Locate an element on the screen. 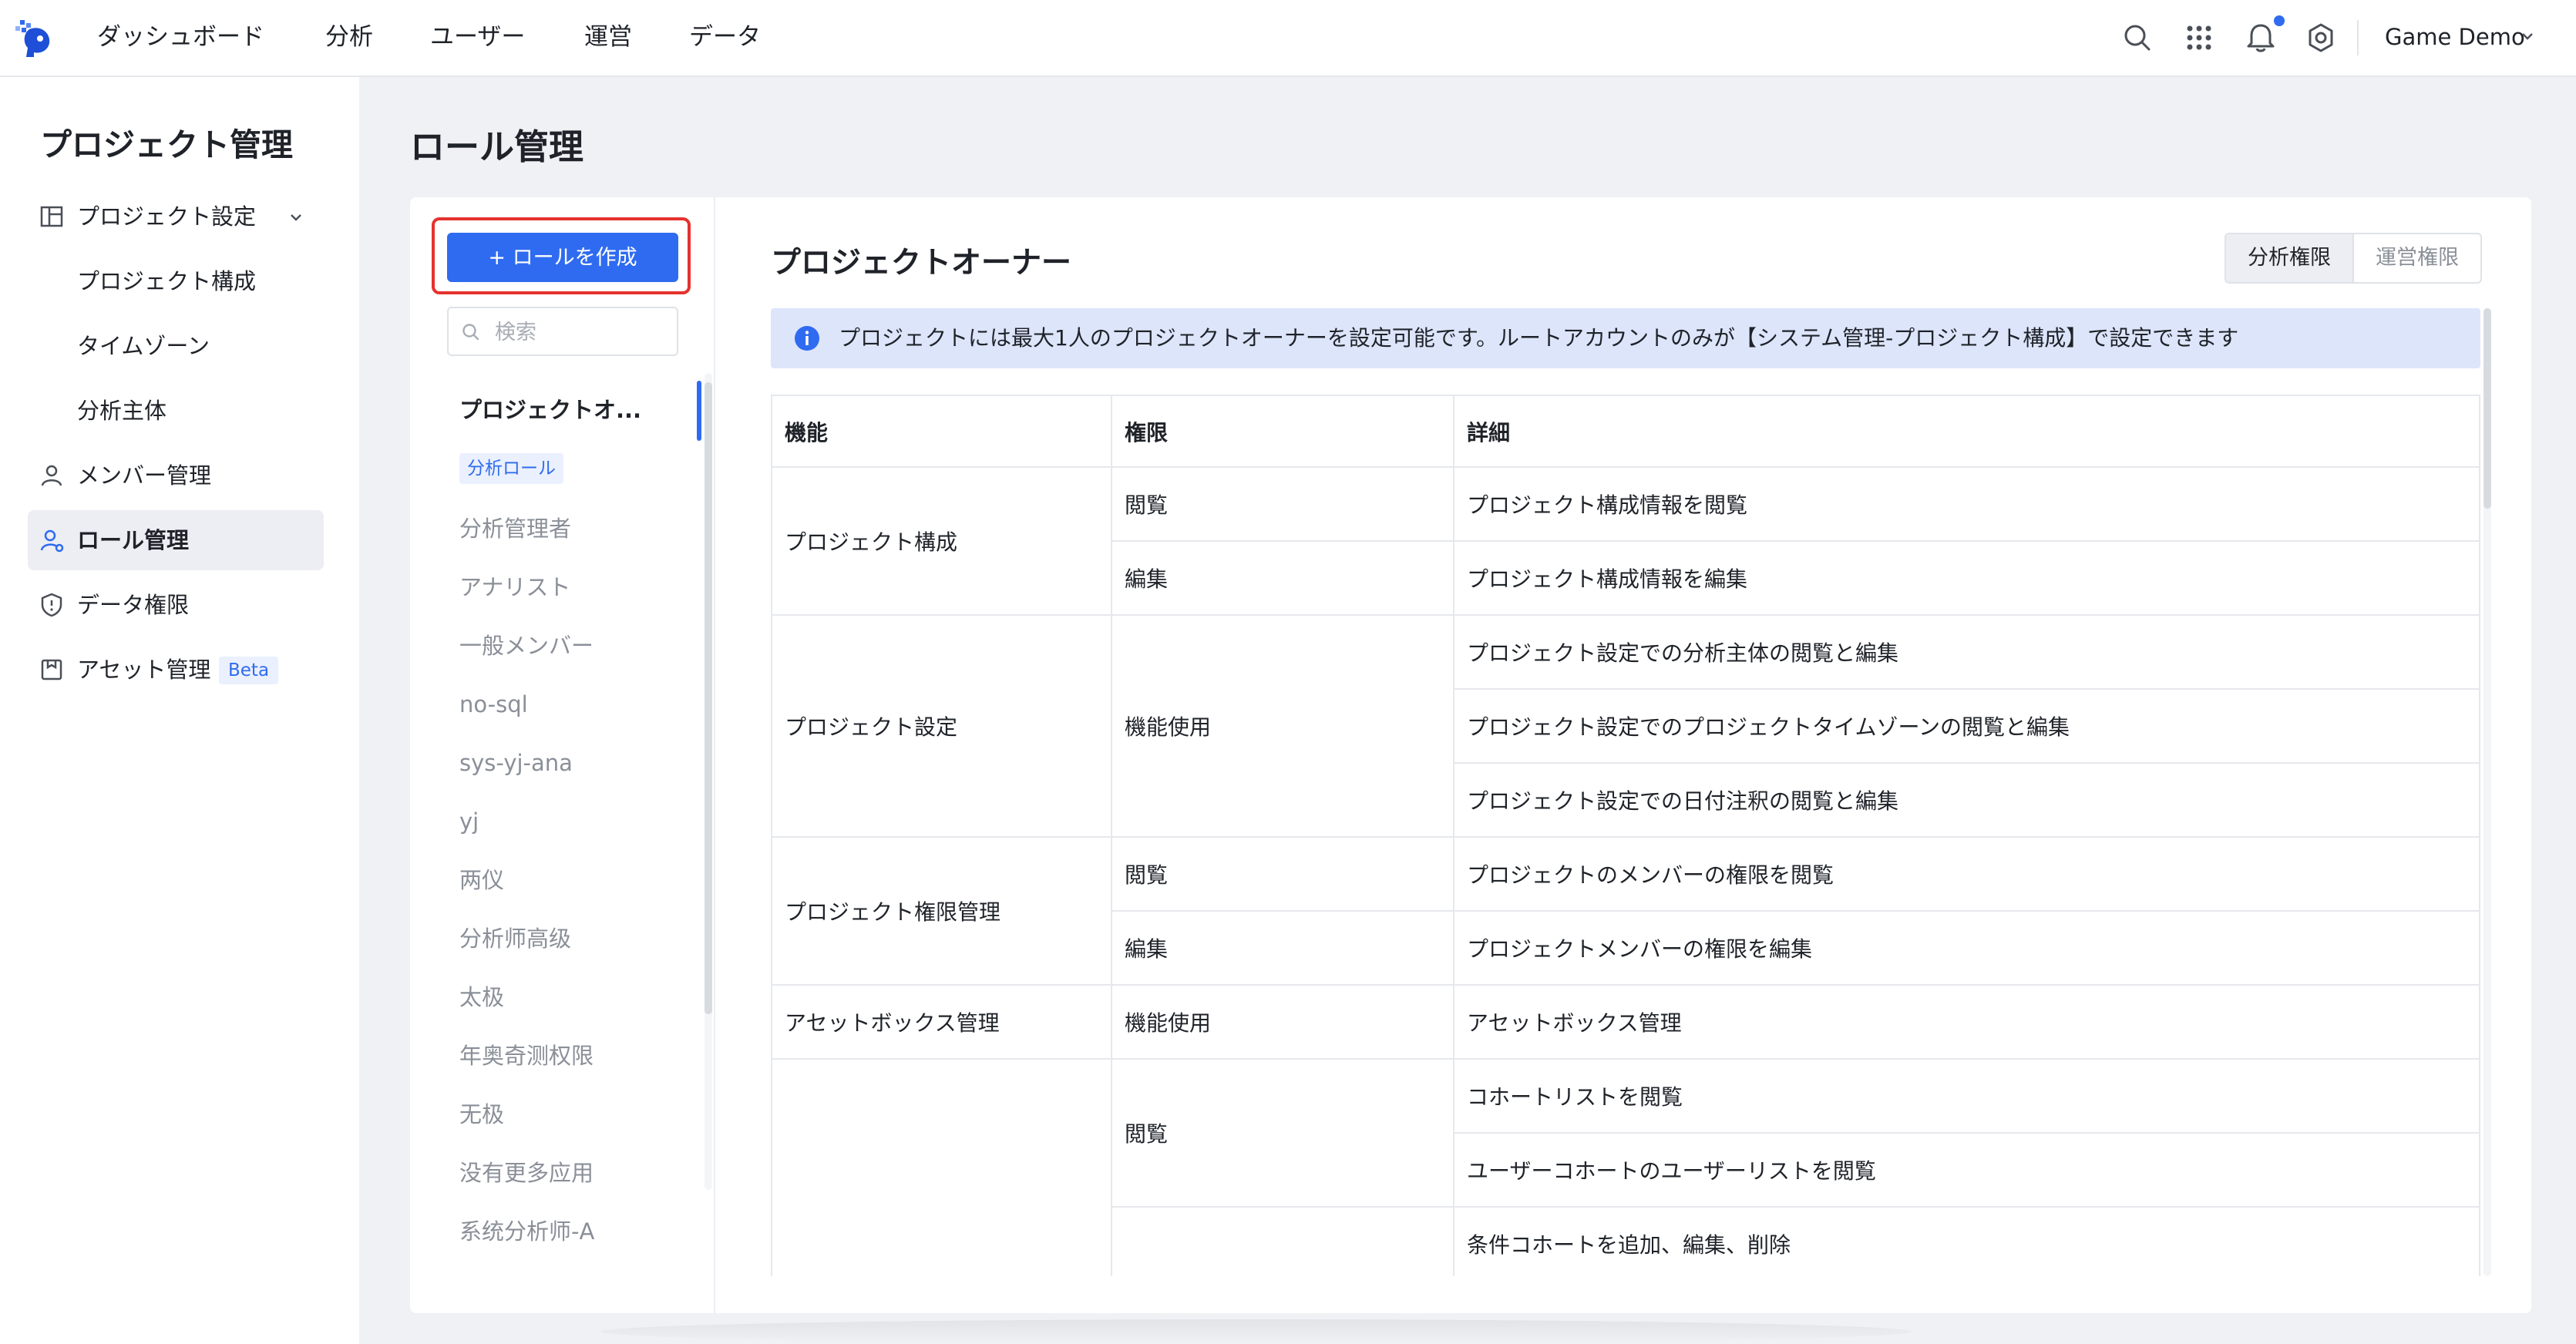 The height and width of the screenshot is (1344, 2576). table-row: プロジェクト権限管理 閲覧 プロジェクトのメンバーの権限を閲覧 is located at coordinates (1625, 912).